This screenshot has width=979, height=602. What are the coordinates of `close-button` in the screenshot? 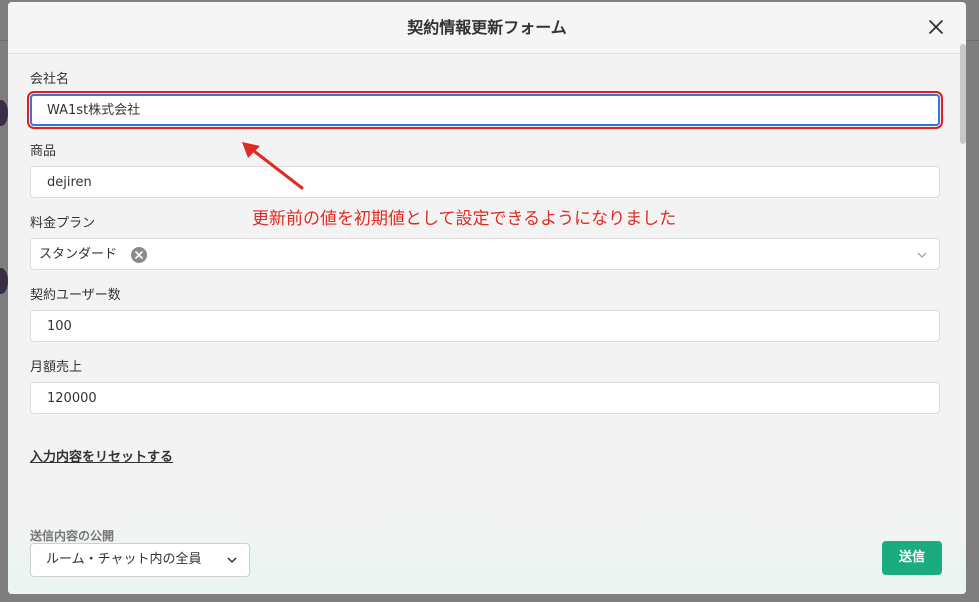 It's located at (936, 27).